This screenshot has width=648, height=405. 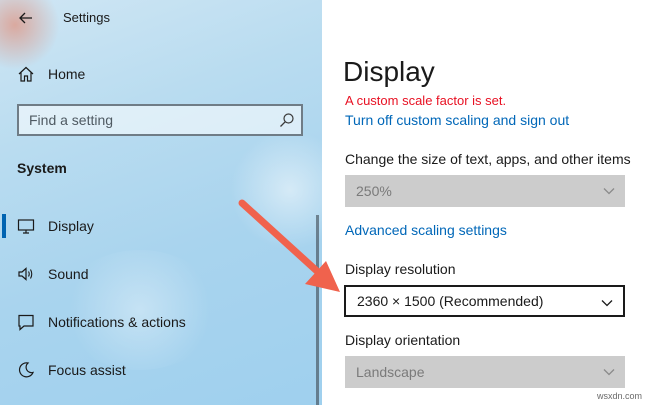 What do you see at coordinates (26, 74) in the screenshot?
I see `home-icon` at bounding box center [26, 74].